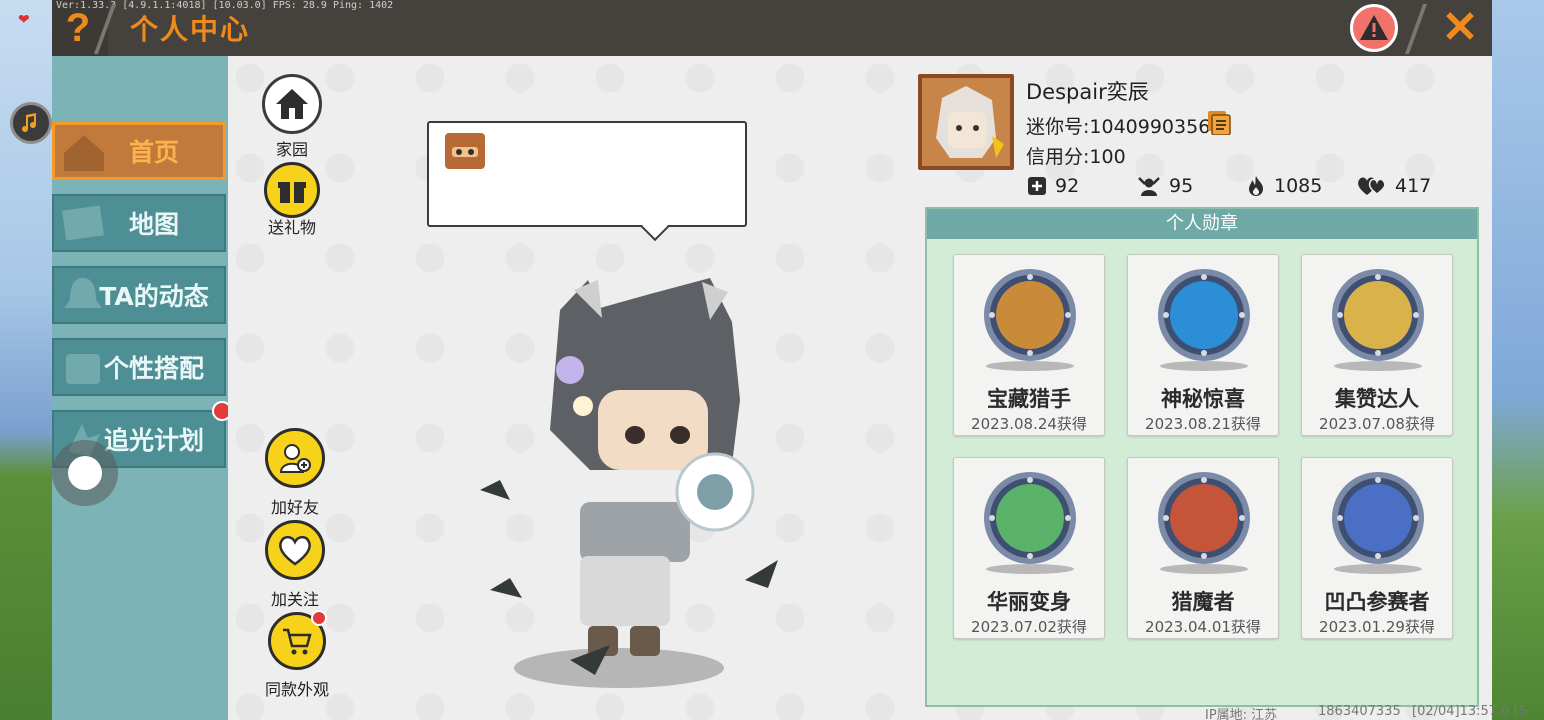  Describe the element at coordinates (1203, 399) in the screenshot. I see `medal-name: 神秘惊喜` at that location.